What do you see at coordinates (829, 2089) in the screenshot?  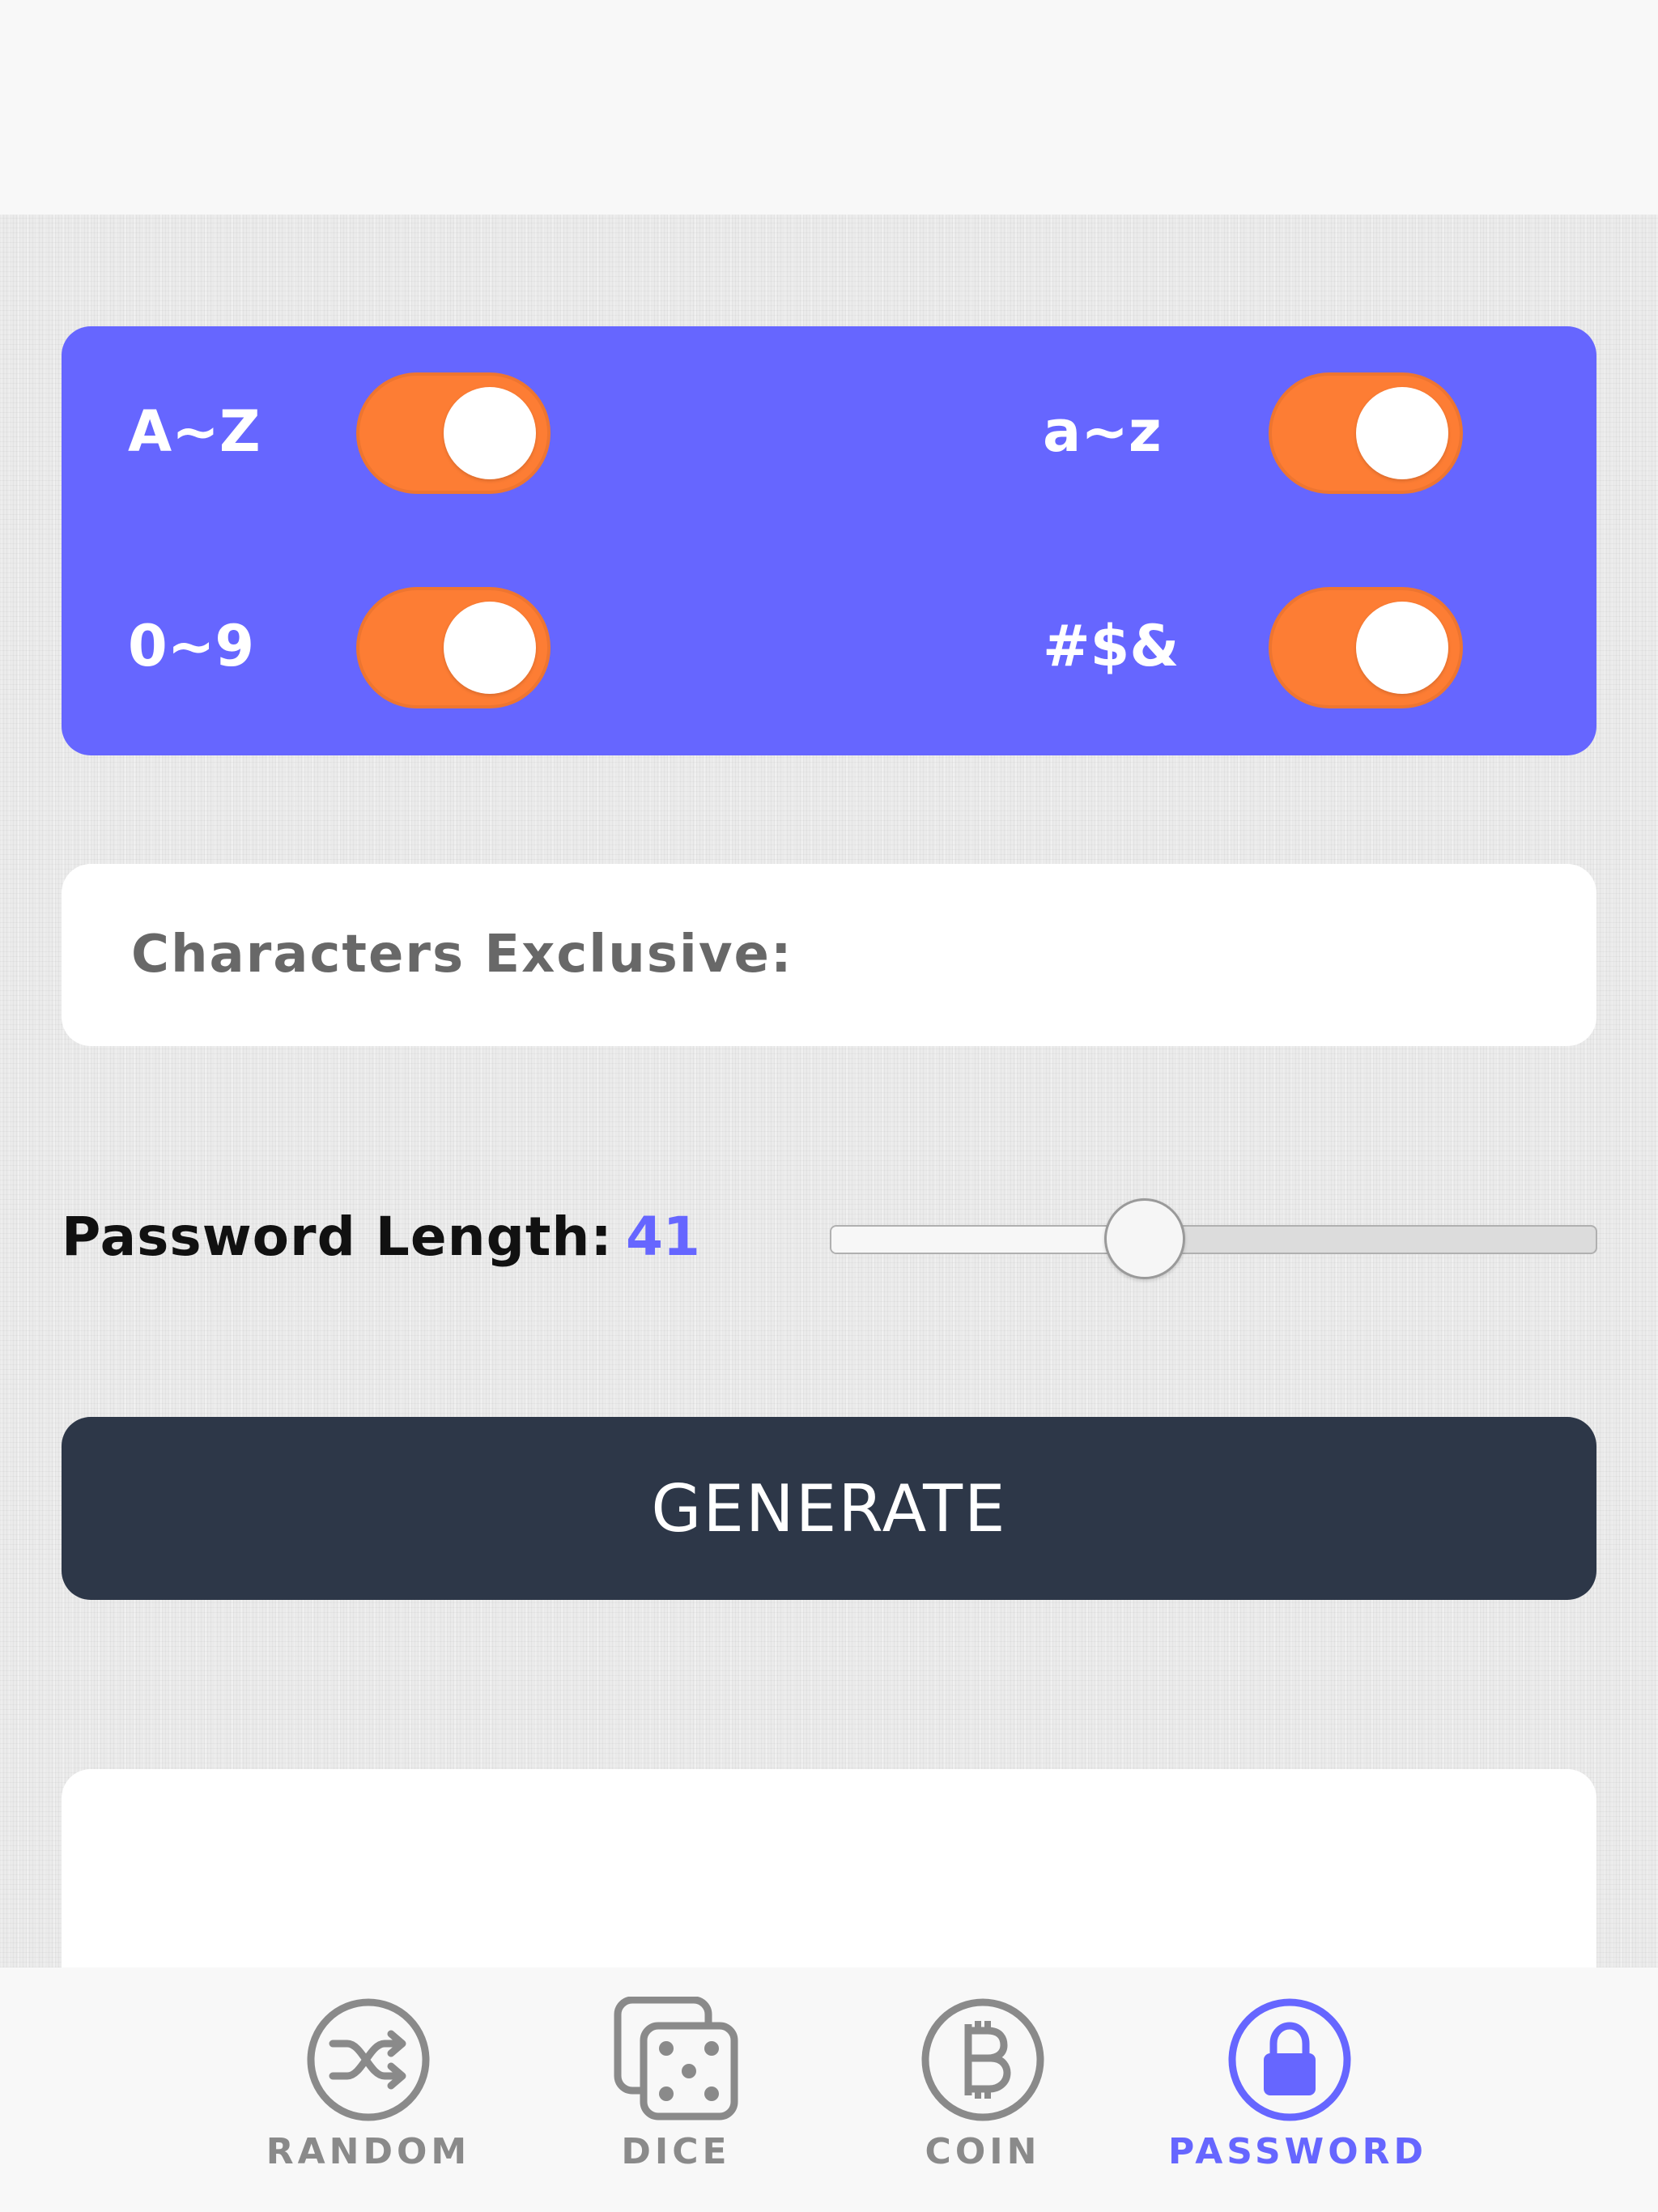 I see `bottom-tab-bar: RANDOM DICE COIN PASSWORD` at bounding box center [829, 2089].